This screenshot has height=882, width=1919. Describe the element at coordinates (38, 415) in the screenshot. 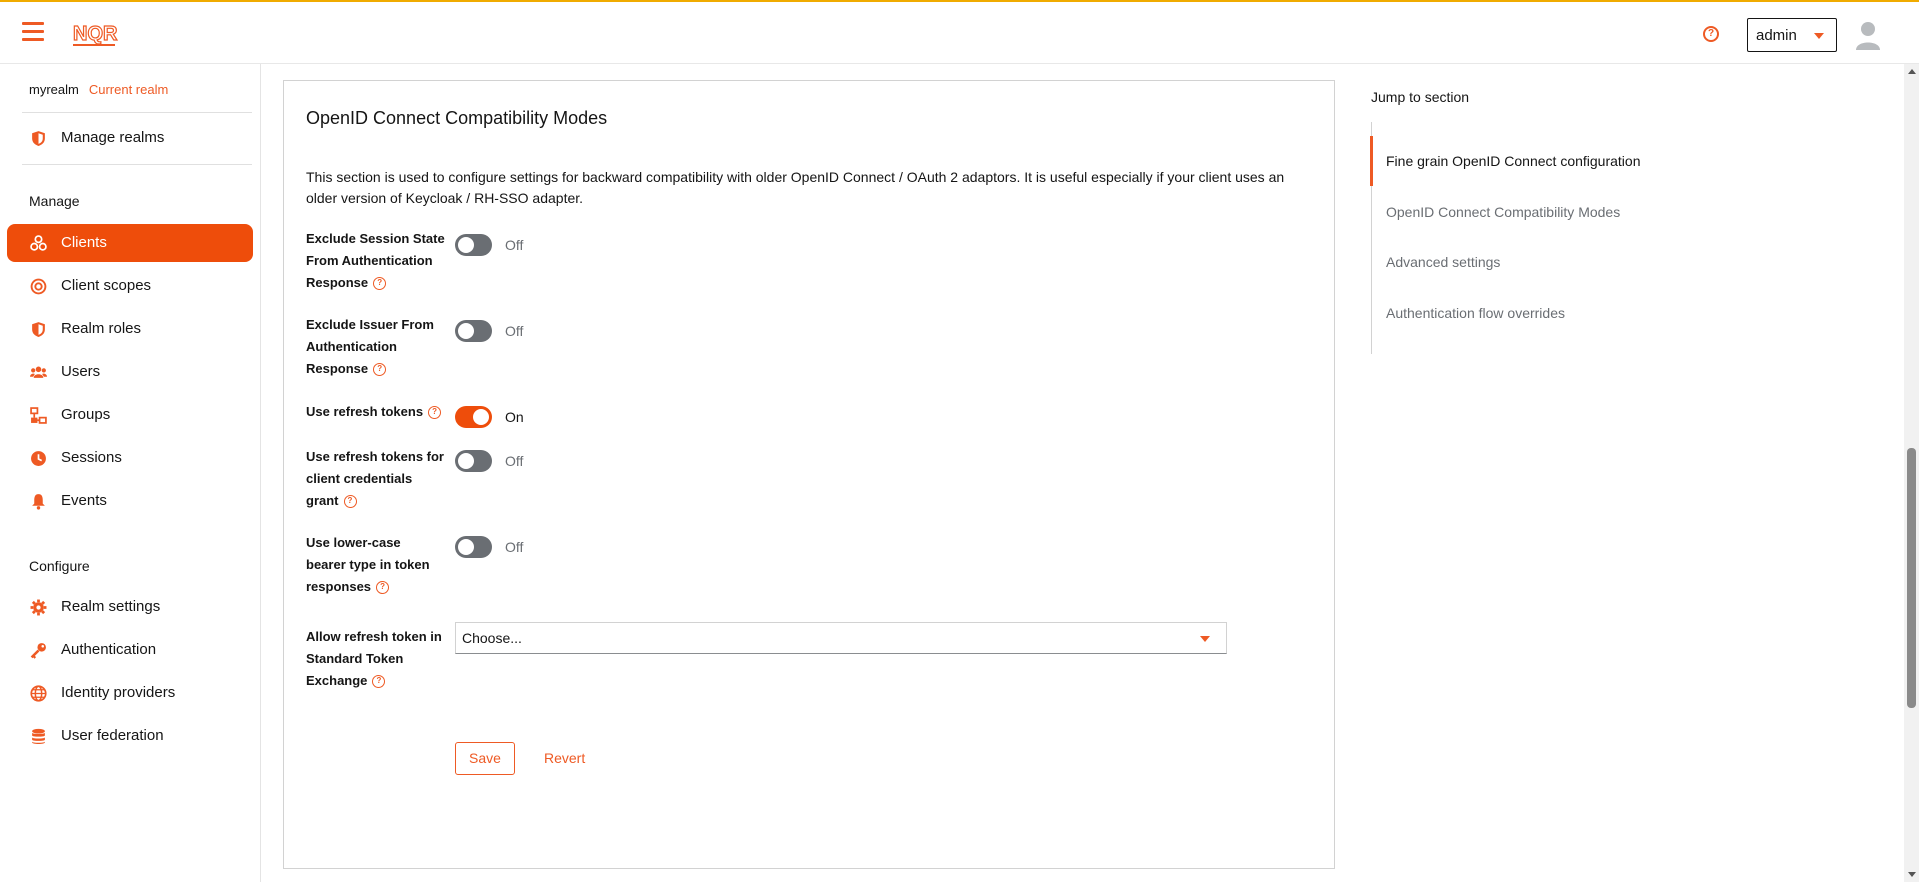

I see `groups-icon` at that location.